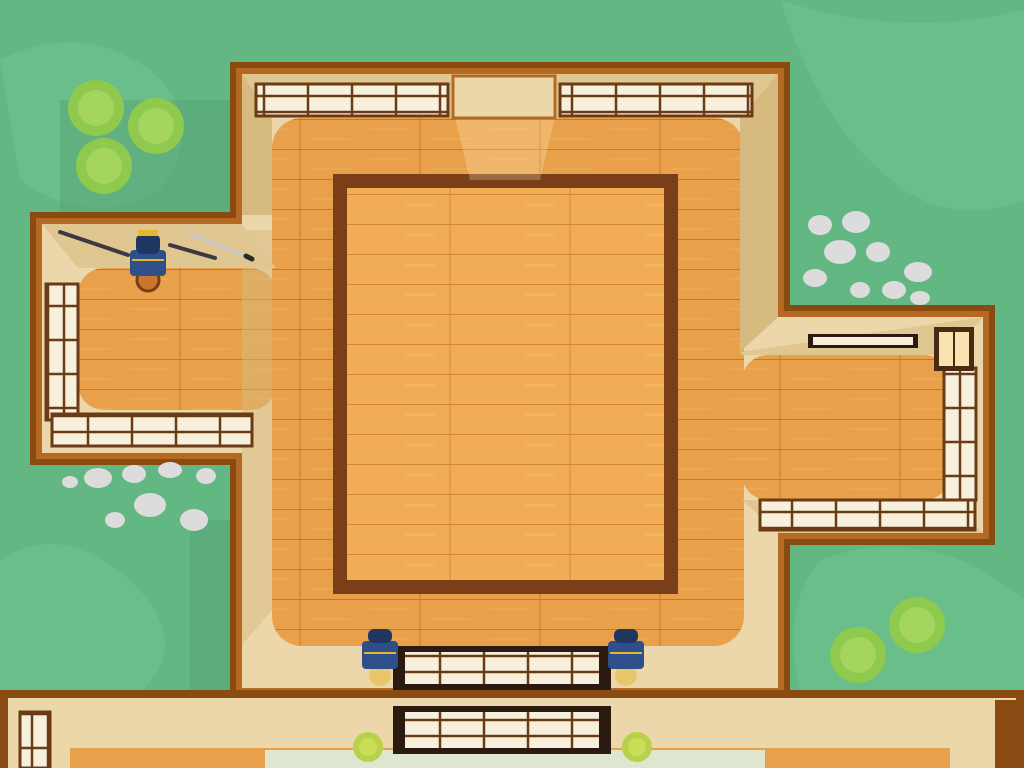 The width and height of the screenshot is (1024, 768). What do you see at coordinates (863, 341) in the screenshot?
I see `hanging-scroll` at bounding box center [863, 341].